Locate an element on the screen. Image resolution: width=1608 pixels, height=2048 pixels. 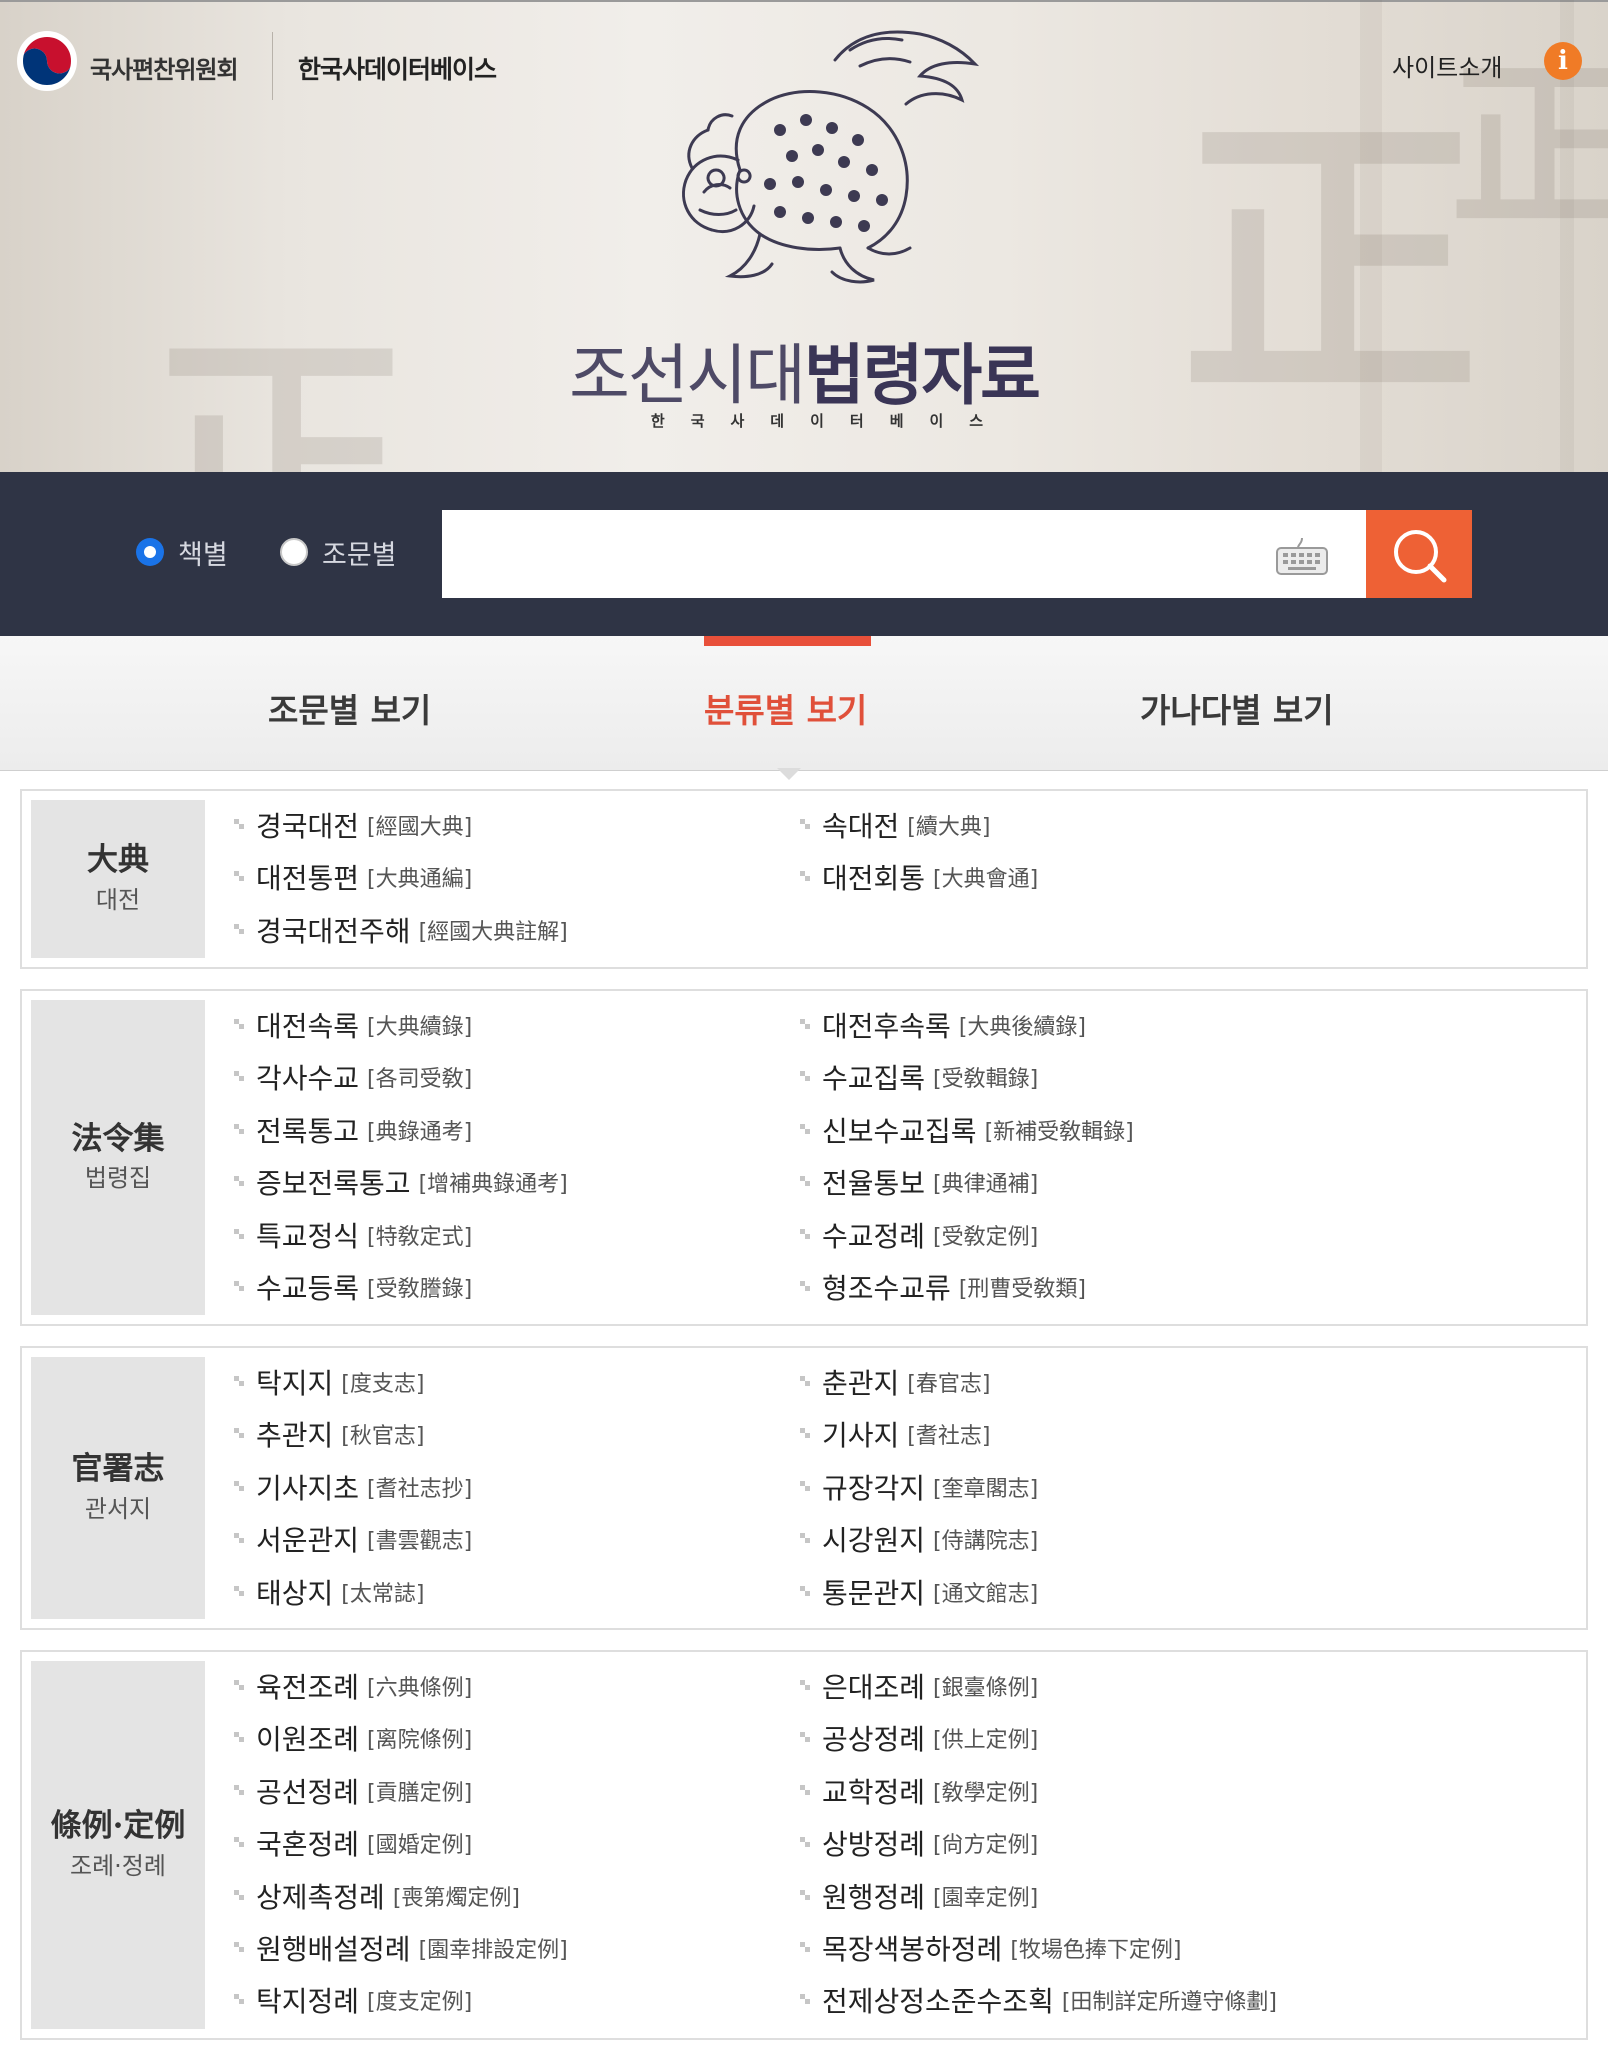
category-hangul: 관서지 is located at coordinates (118, 1508).